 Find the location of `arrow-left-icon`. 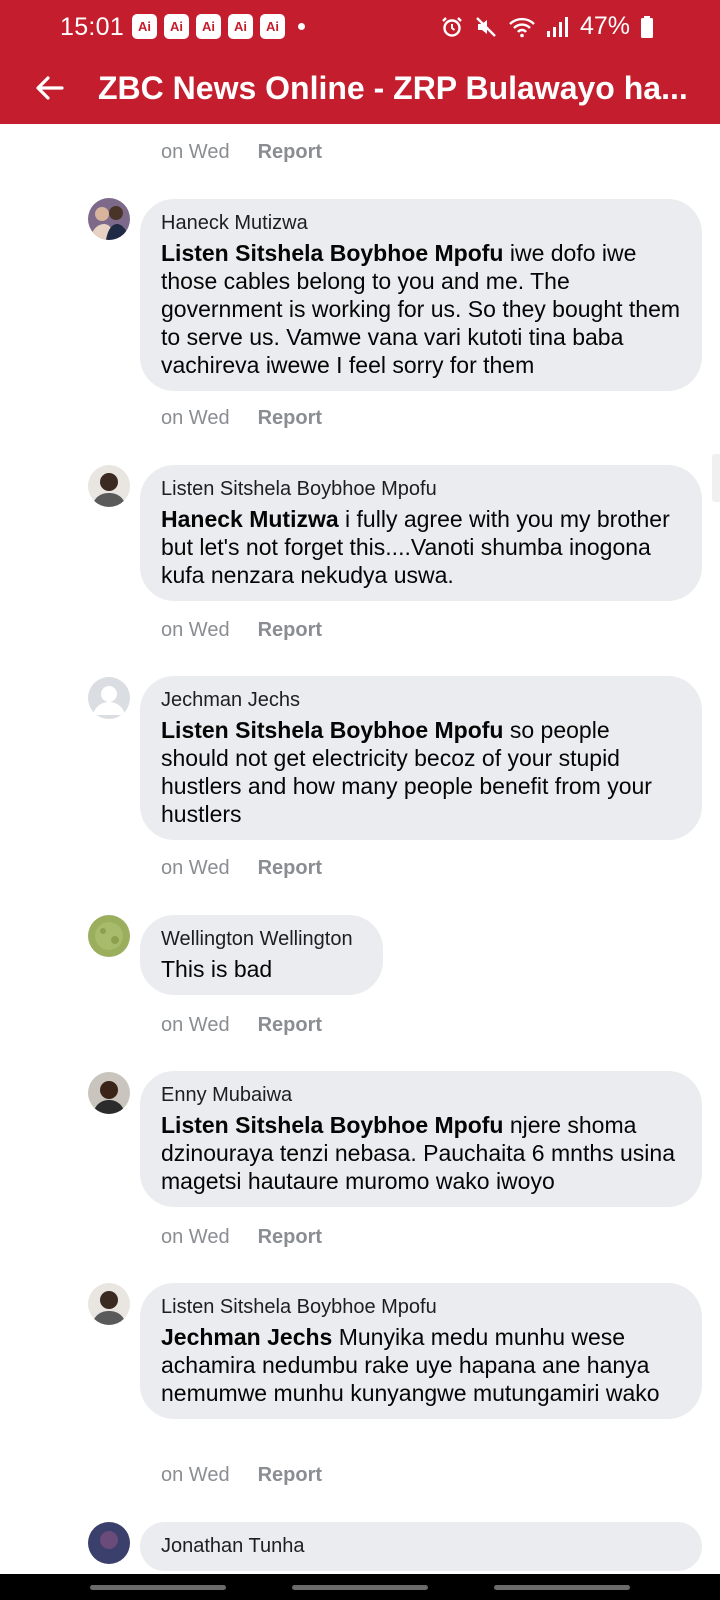

arrow-left-icon is located at coordinates (50, 90).